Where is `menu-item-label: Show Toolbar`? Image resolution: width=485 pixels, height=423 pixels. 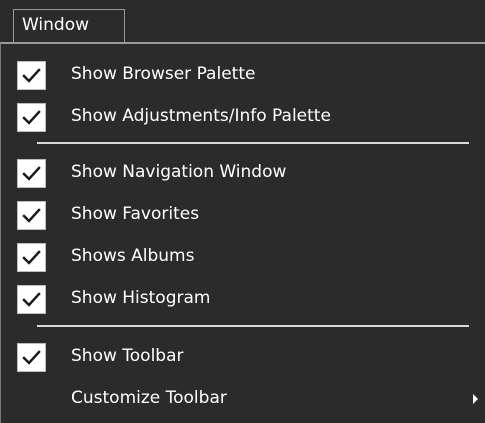 menu-item-label: Show Toolbar is located at coordinates (127, 356).